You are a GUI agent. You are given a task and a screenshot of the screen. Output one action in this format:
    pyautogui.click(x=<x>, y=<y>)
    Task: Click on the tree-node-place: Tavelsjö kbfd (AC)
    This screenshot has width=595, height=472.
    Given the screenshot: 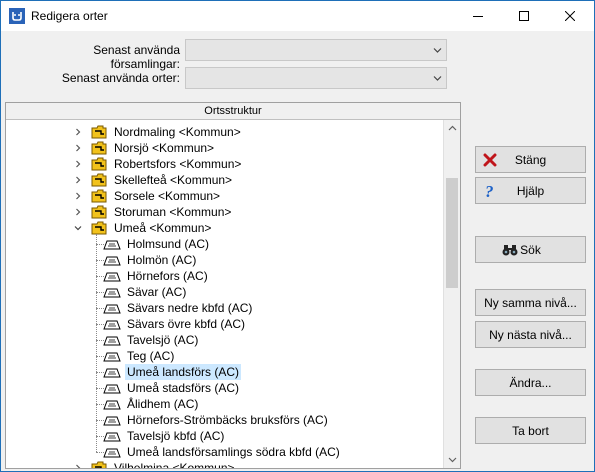 What is the action you would take?
    pyautogui.click(x=164, y=436)
    